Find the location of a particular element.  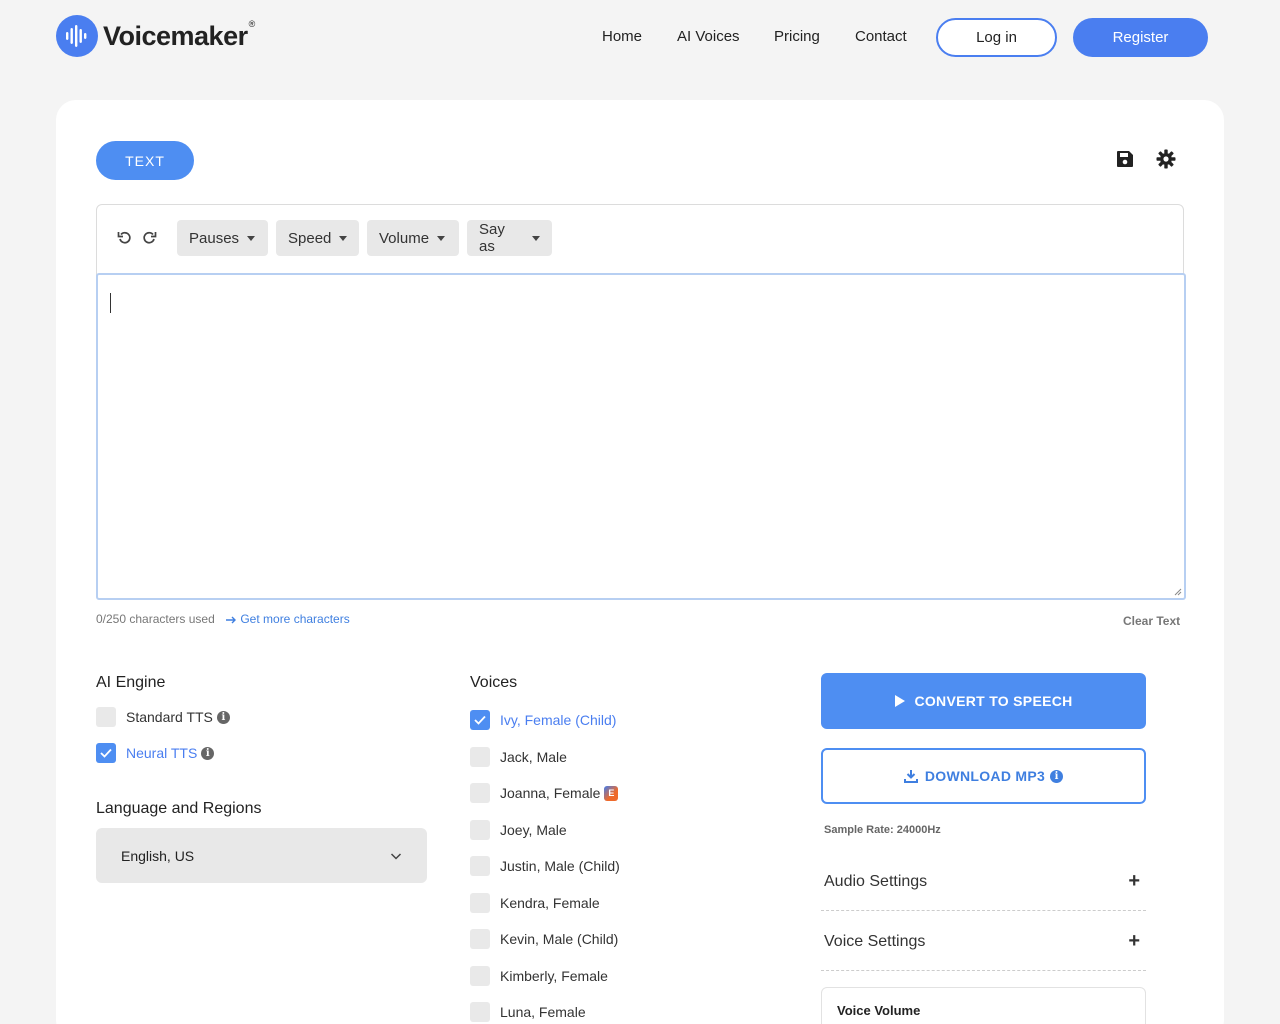

pauses-label: Pauses is located at coordinates (214, 238).